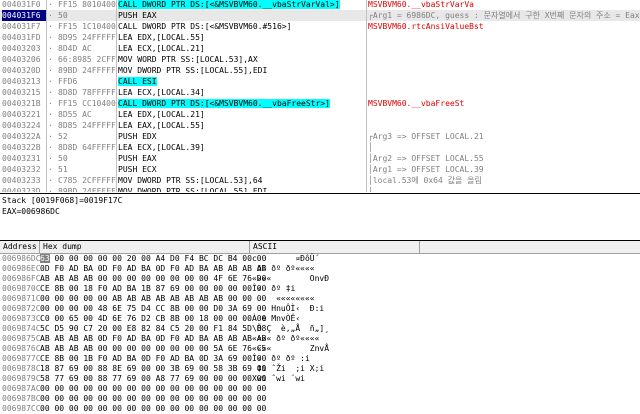 This screenshot has height=414, width=640. Describe the element at coordinates (320, 37) in the screenshot. I see `disasm-row: 004031FD · 8D95 24FFFFF LEA EDX,[LOCAL.55]` at that location.